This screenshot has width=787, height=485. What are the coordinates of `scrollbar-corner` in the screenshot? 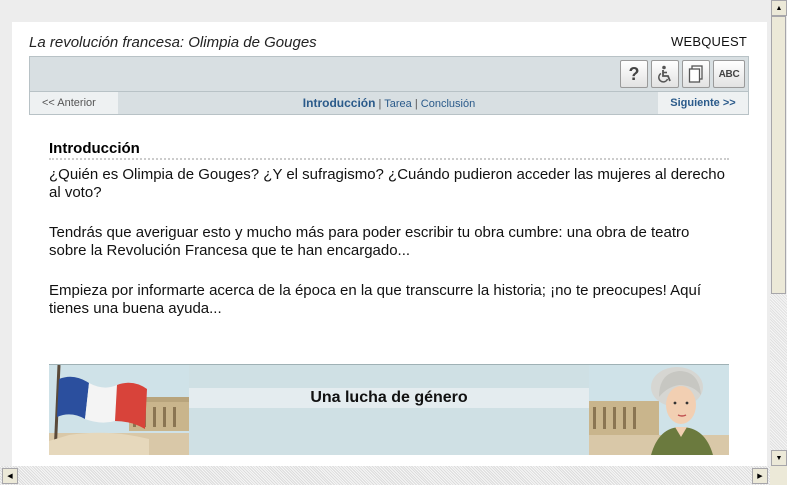 It's located at (778, 475).